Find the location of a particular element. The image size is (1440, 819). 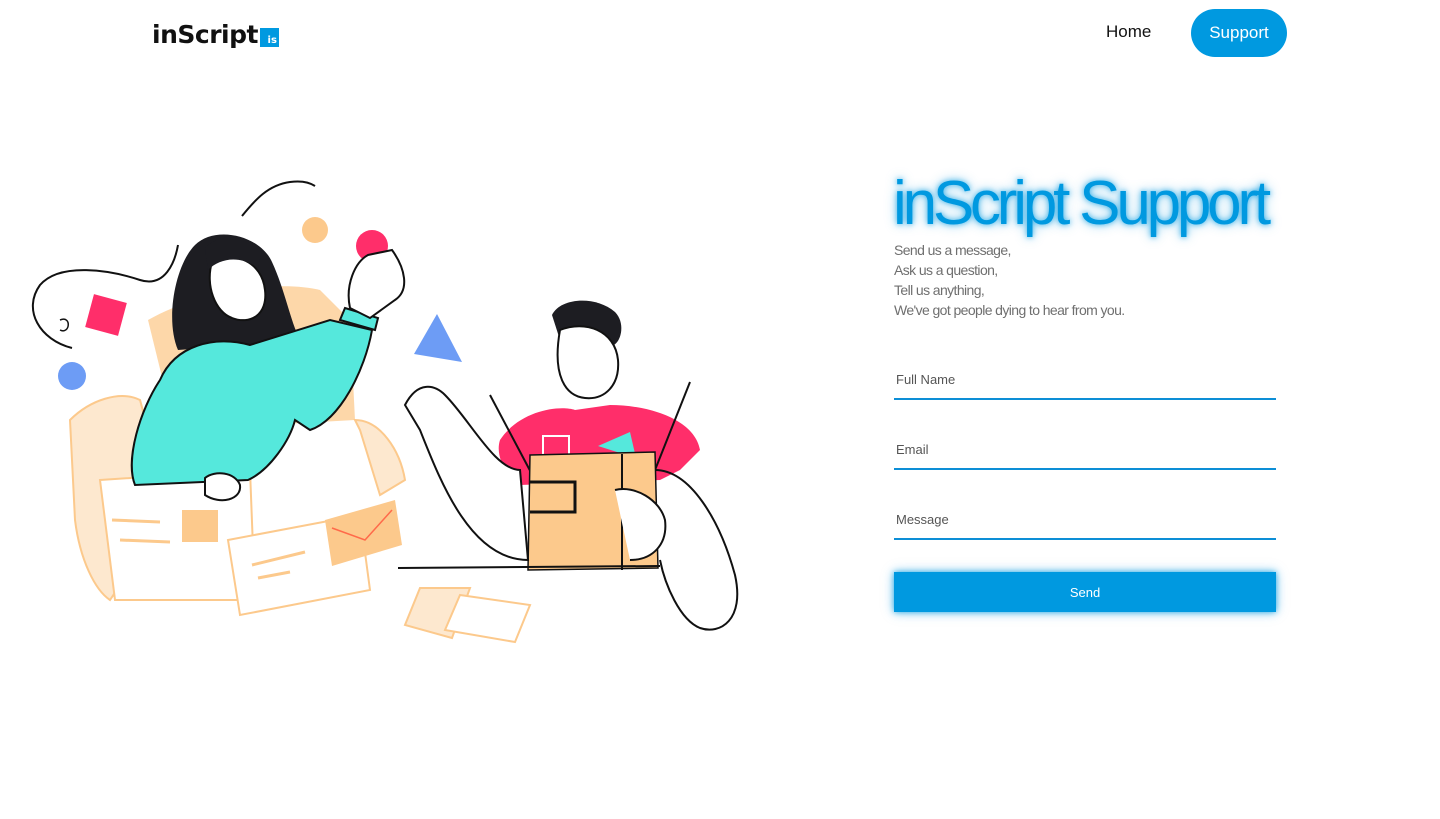

logo-badge: is is located at coordinates (269, 37).